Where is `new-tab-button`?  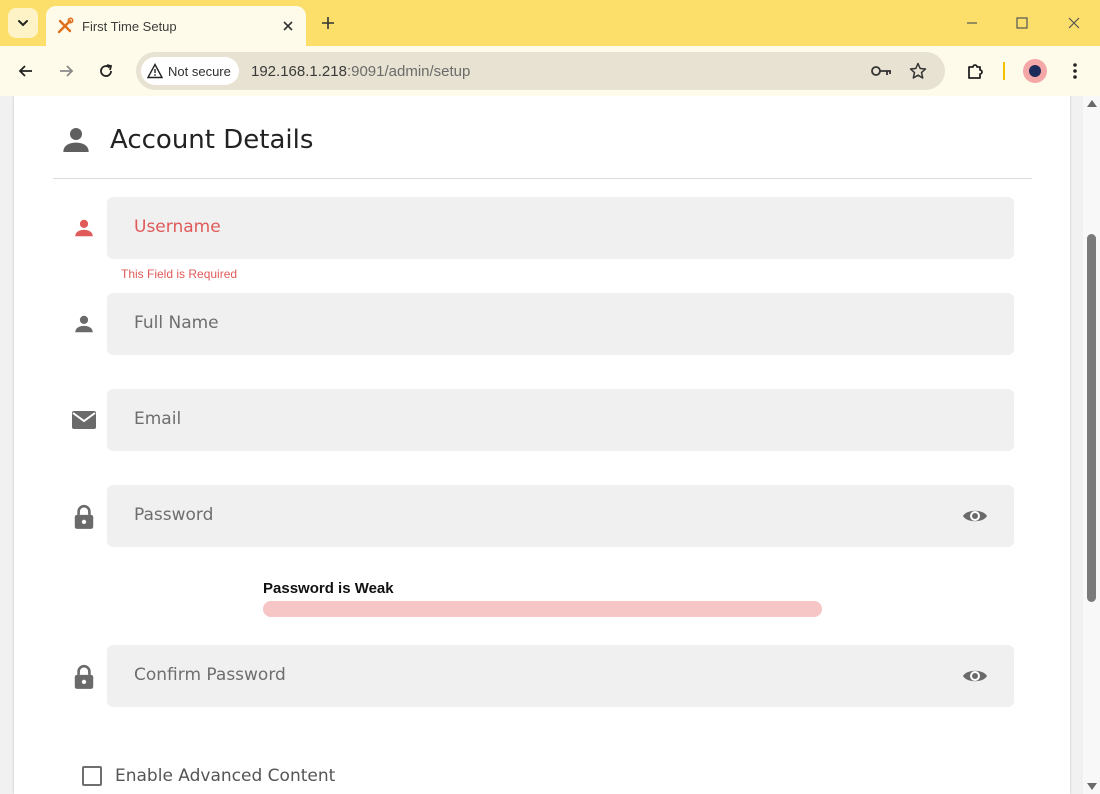
new-tab-button is located at coordinates (328, 23).